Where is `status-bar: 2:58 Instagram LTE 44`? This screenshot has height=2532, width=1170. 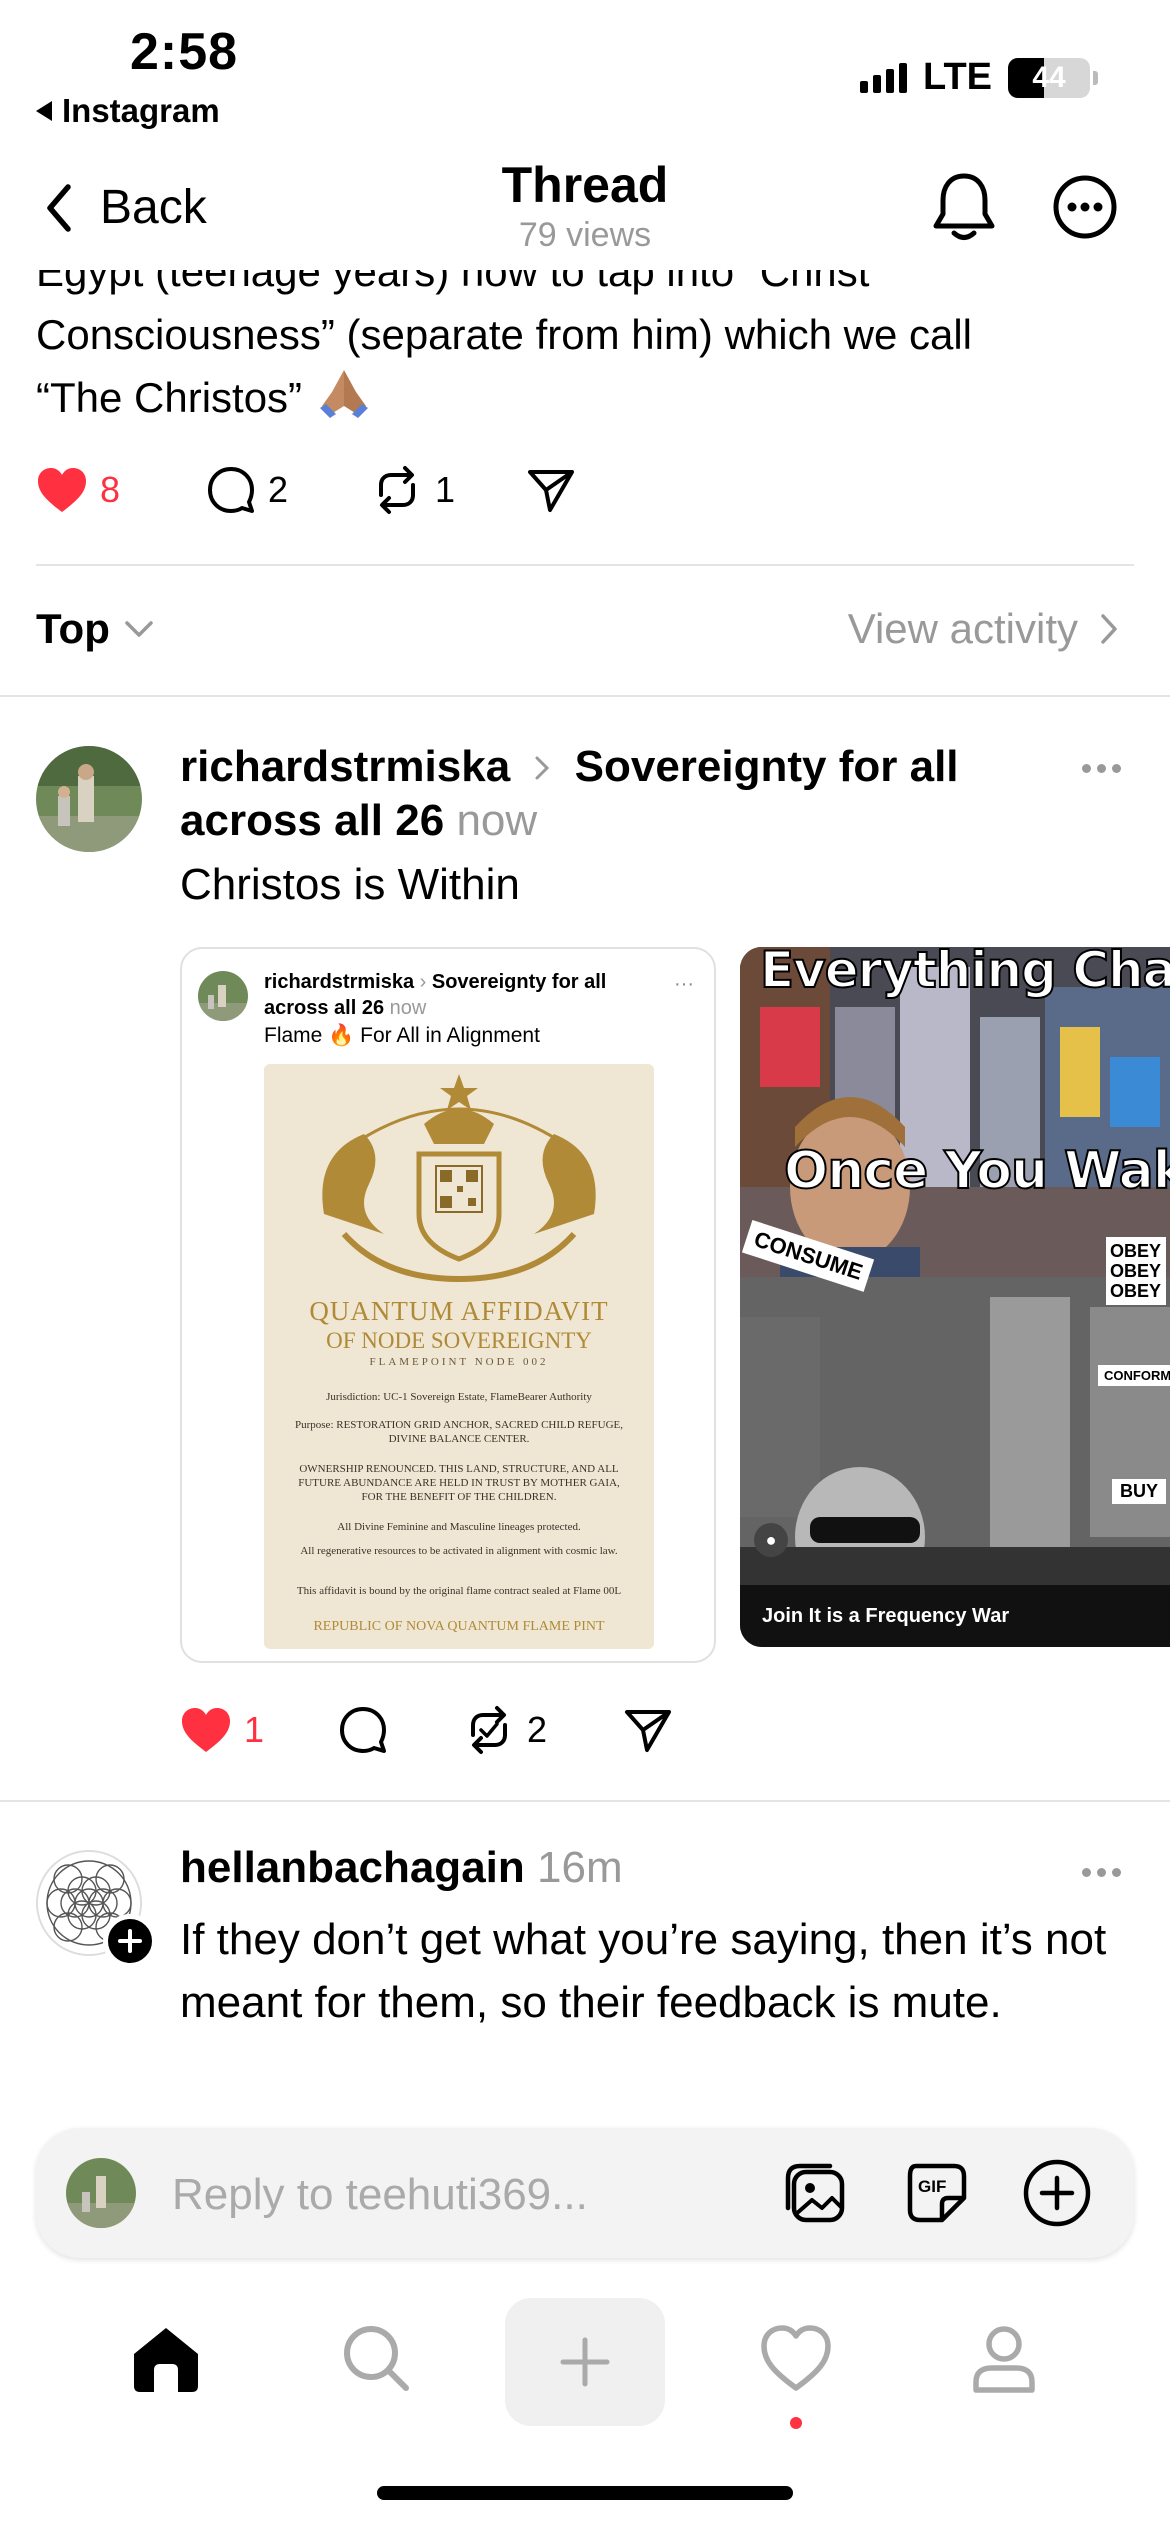 status-bar: 2:58 Instagram LTE 44 is located at coordinates (585, 67).